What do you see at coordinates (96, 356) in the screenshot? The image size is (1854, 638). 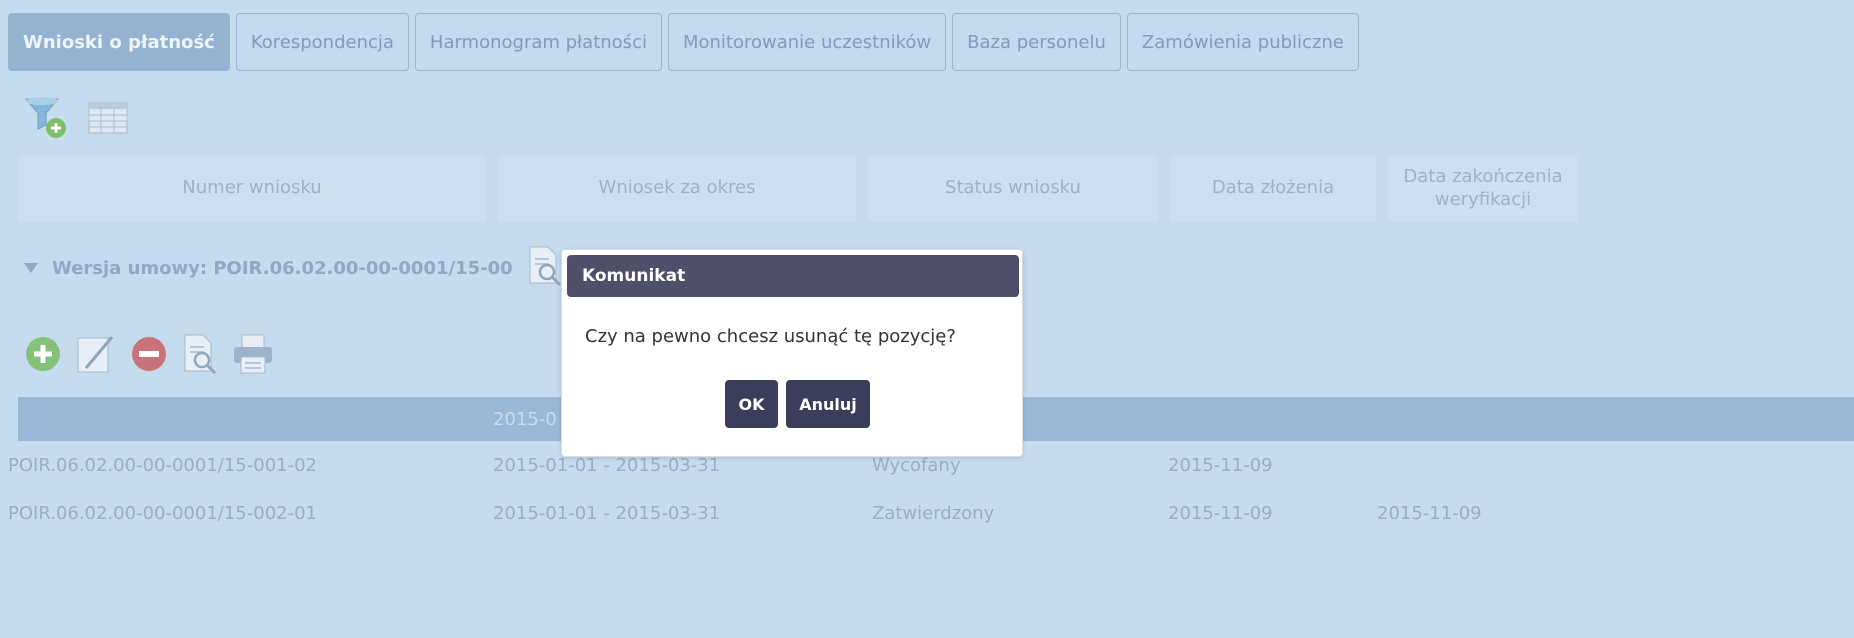 I see `edit-icon` at bounding box center [96, 356].